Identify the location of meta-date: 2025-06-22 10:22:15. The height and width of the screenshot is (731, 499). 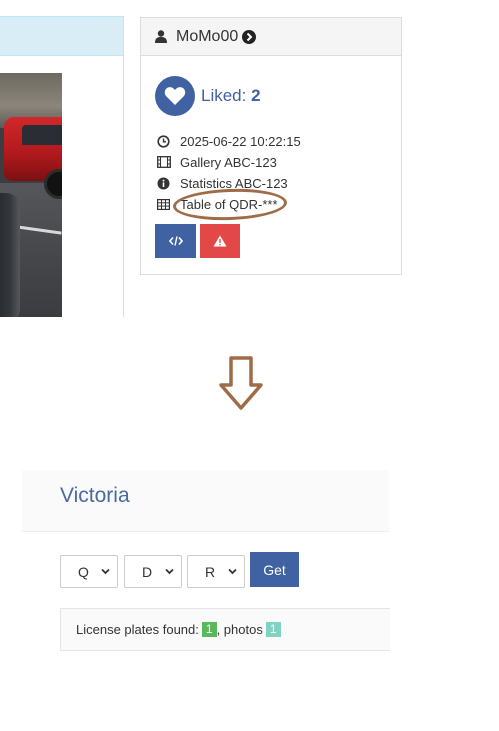
(229, 141).